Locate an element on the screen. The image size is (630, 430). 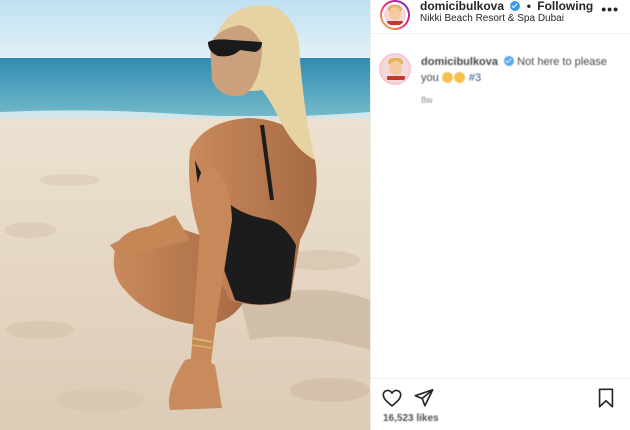
comment-avatar is located at coordinates (395, 69).